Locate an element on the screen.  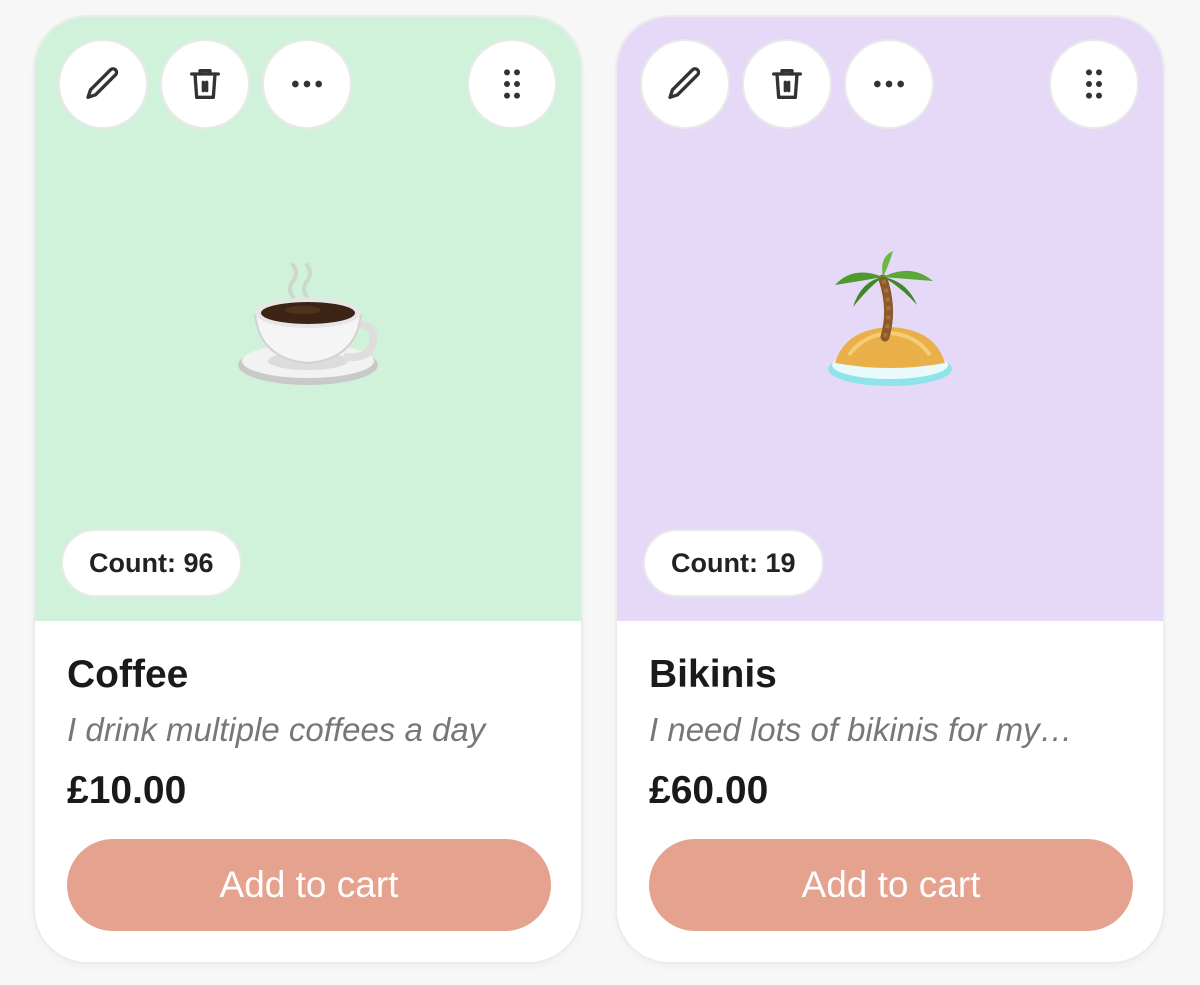
coffee-cup-icon is located at coordinates (308, 324).